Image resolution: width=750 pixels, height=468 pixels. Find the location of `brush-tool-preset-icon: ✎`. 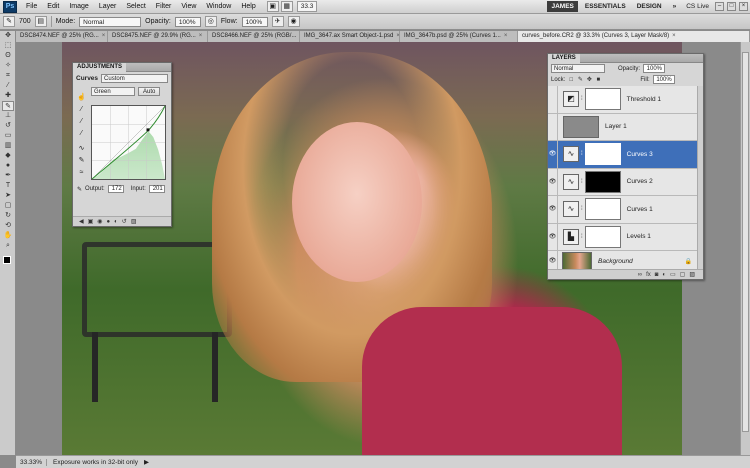

brush-tool-preset-icon: ✎ is located at coordinates (9, 21).